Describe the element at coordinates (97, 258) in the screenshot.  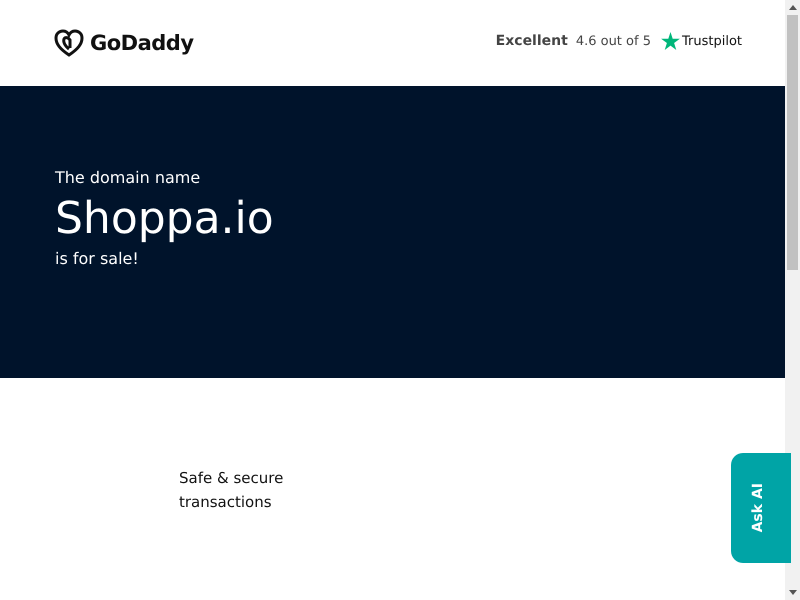
I see `hero-outro: is for sale!` at that location.